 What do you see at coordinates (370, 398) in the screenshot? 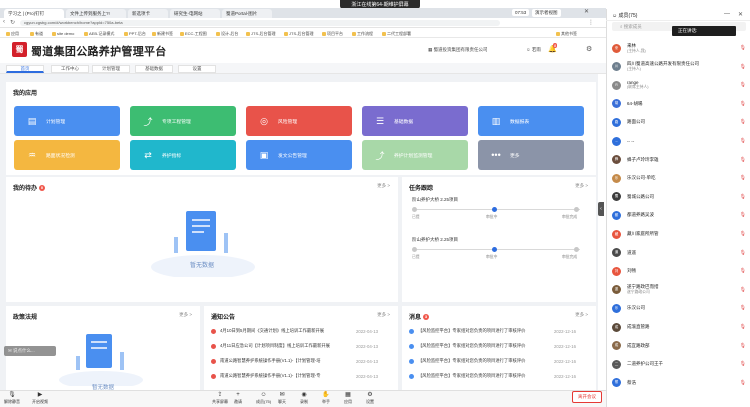
I see `settings-button: ⚙ 设置` at bounding box center [370, 398].